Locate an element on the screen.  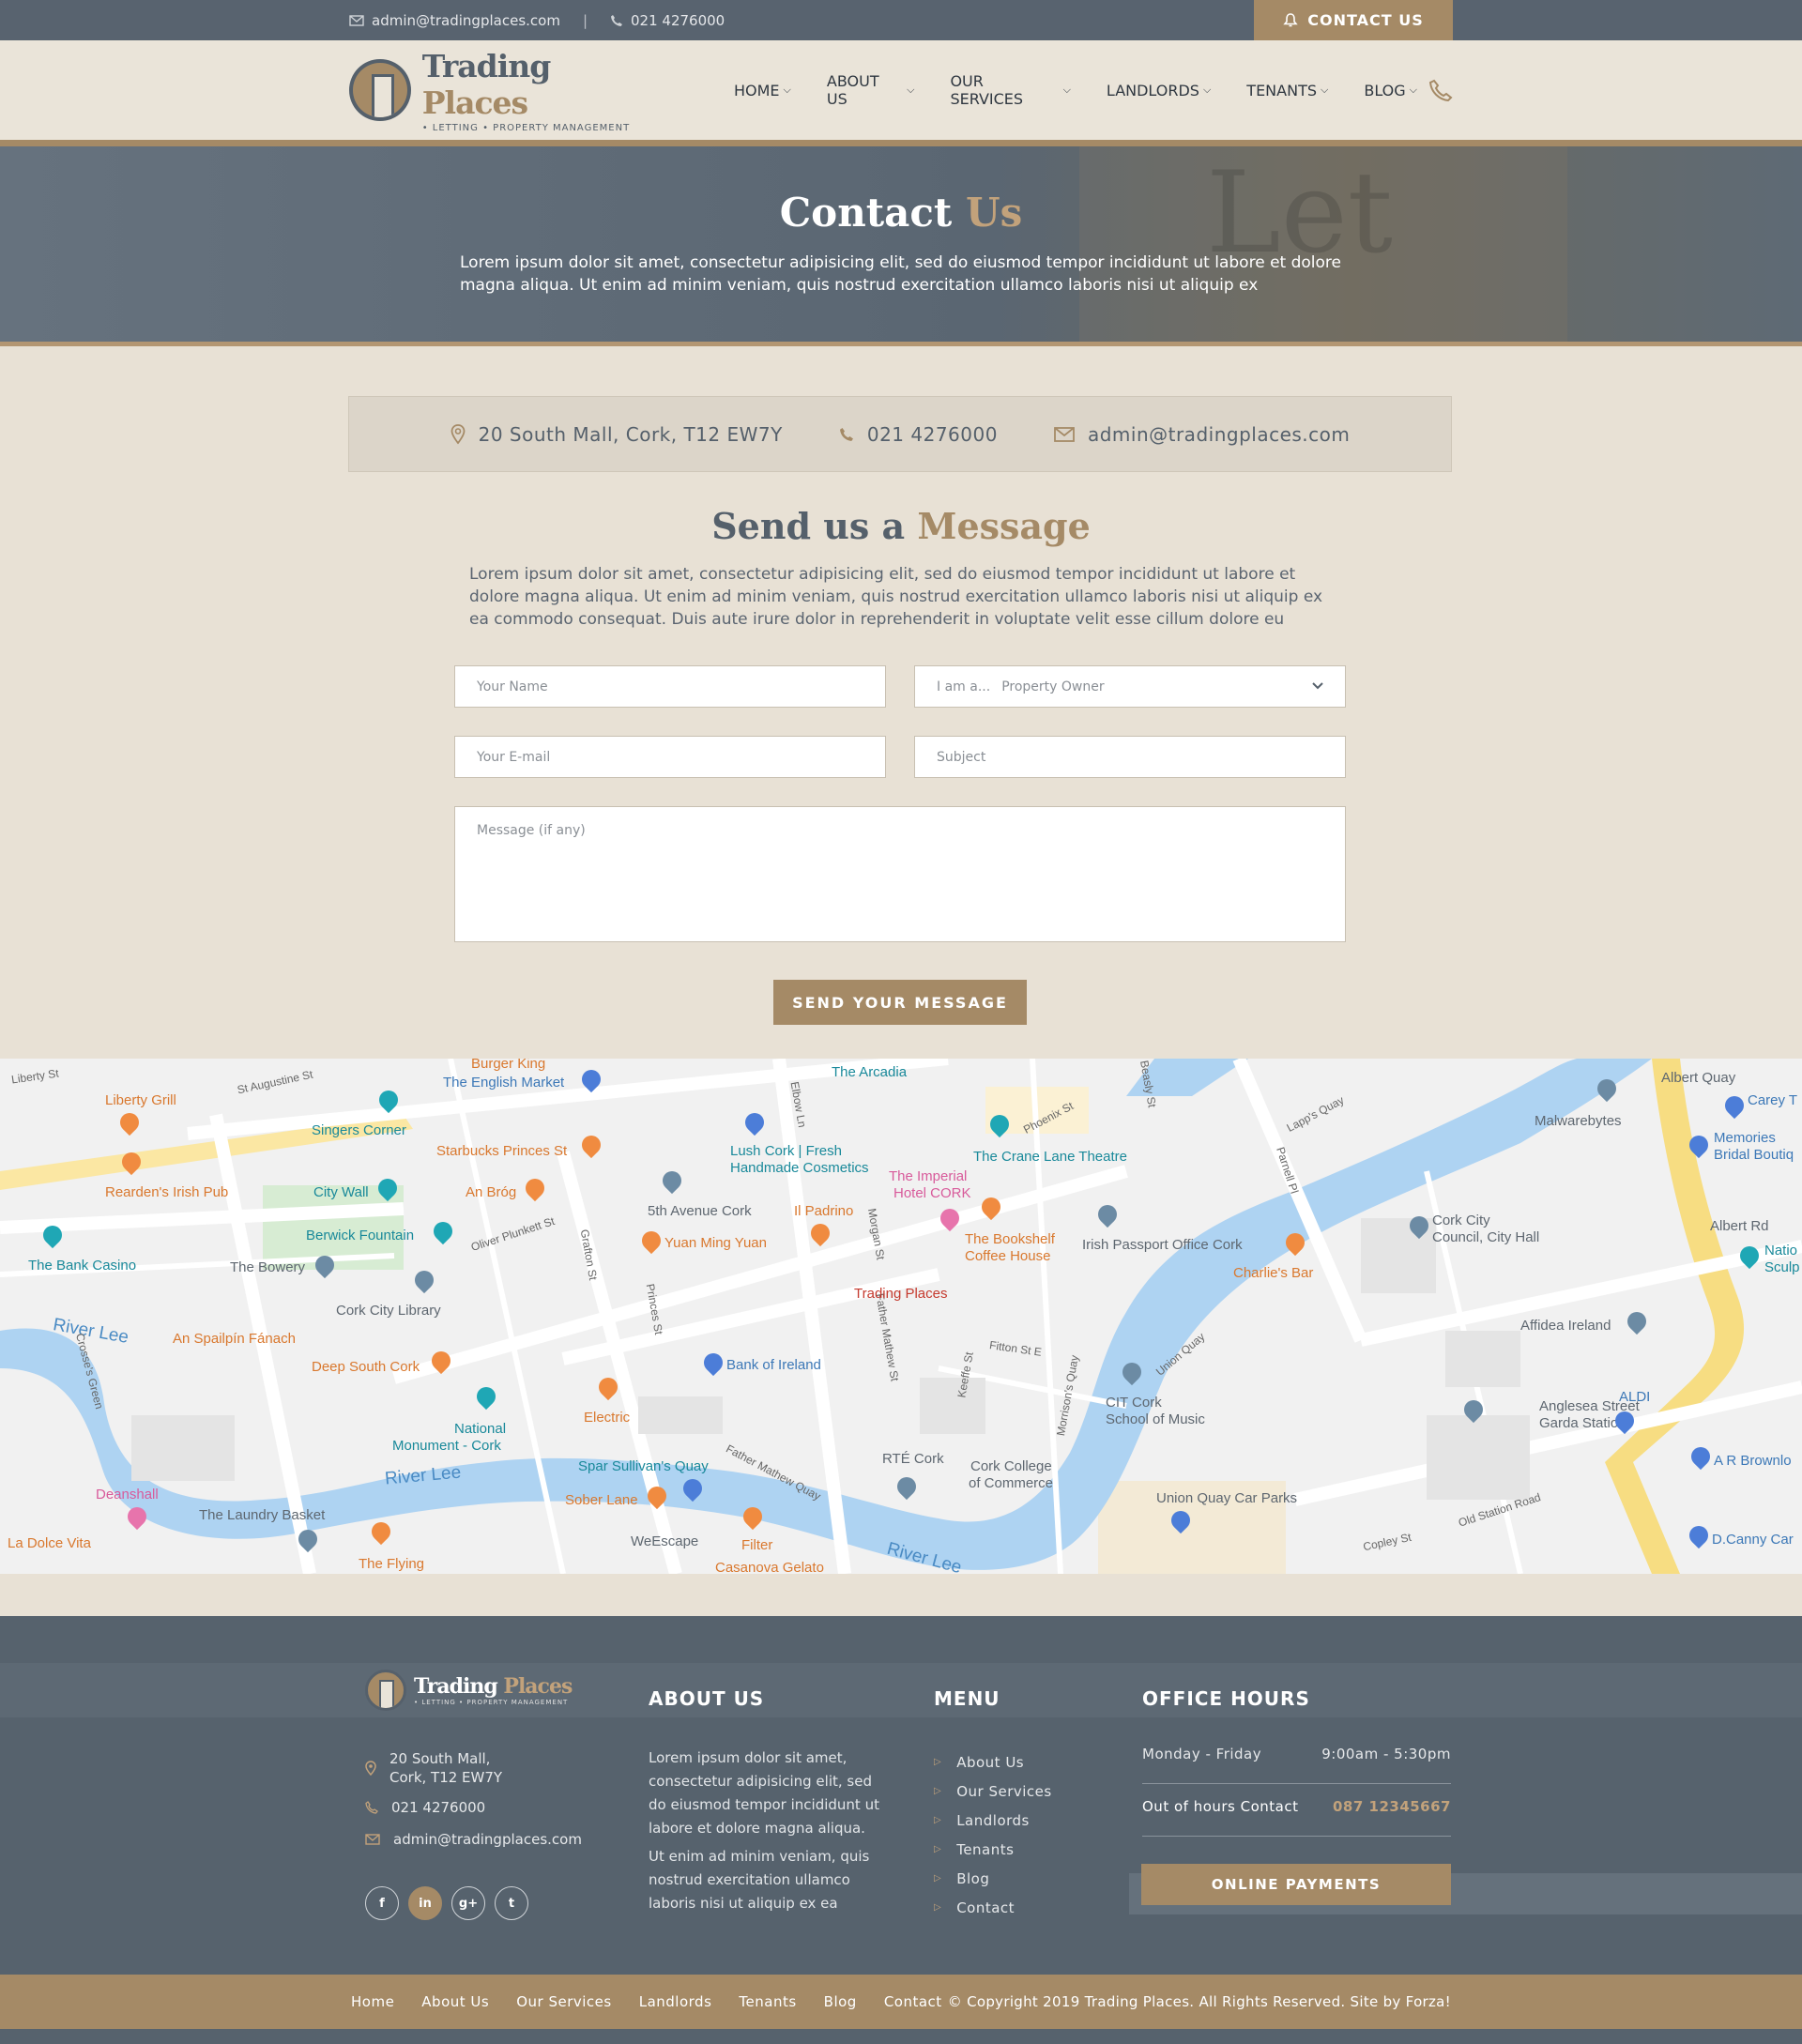
map-label: Spar Sullivan's Quay is located at coordinates (644, 1466).